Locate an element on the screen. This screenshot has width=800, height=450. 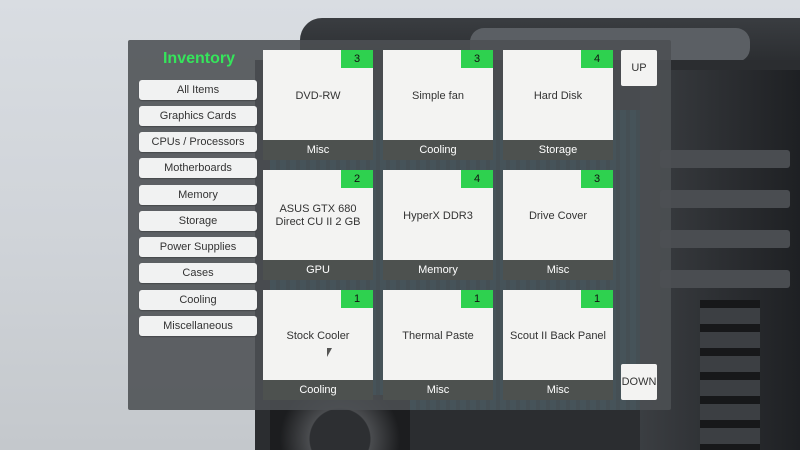
category-power-supplies: Power Supplies is located at coordinates (198, 247).